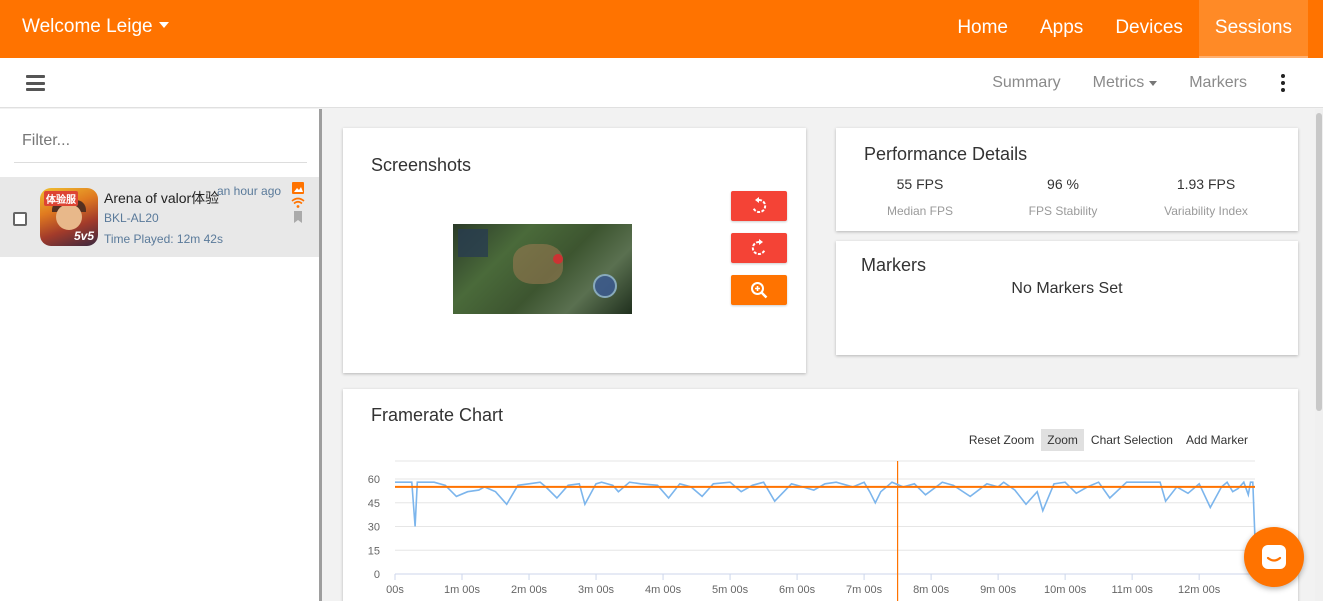 The width and height of the screenshot is (1323, 601). I want to click on top-bar: Welcome Leige Home Apps Devices Sessions, so click(661, 29).